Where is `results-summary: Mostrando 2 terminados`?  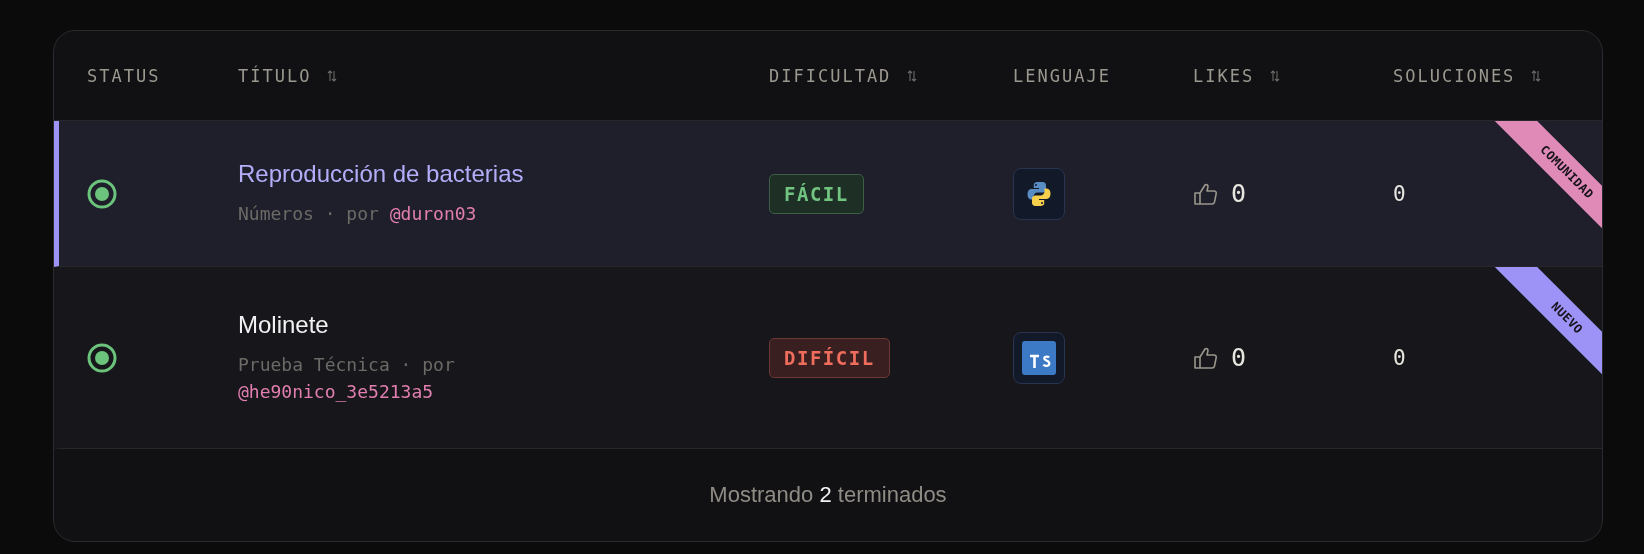
results-summary: Mostrando 2 terminados is located at coordinates (828, 495).